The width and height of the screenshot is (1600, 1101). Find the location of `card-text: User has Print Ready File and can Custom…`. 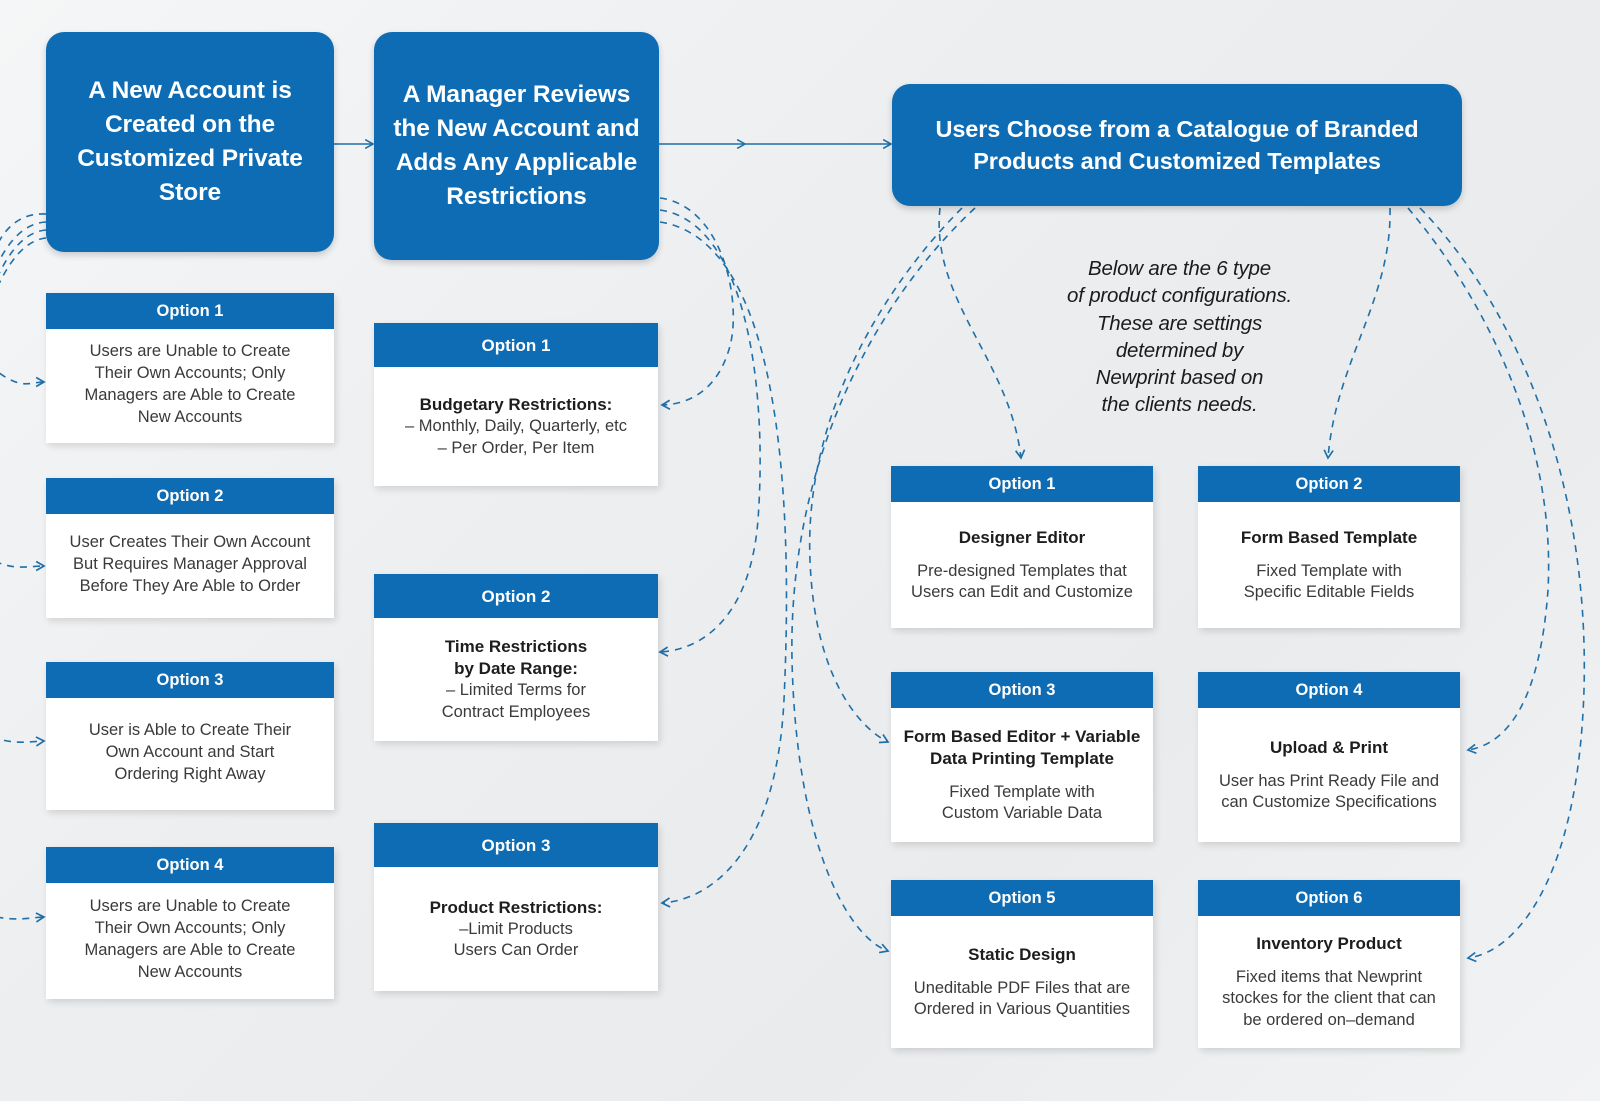

card-text: User has Print Ready File and can Custom… is located at coordinates (1329, 791).